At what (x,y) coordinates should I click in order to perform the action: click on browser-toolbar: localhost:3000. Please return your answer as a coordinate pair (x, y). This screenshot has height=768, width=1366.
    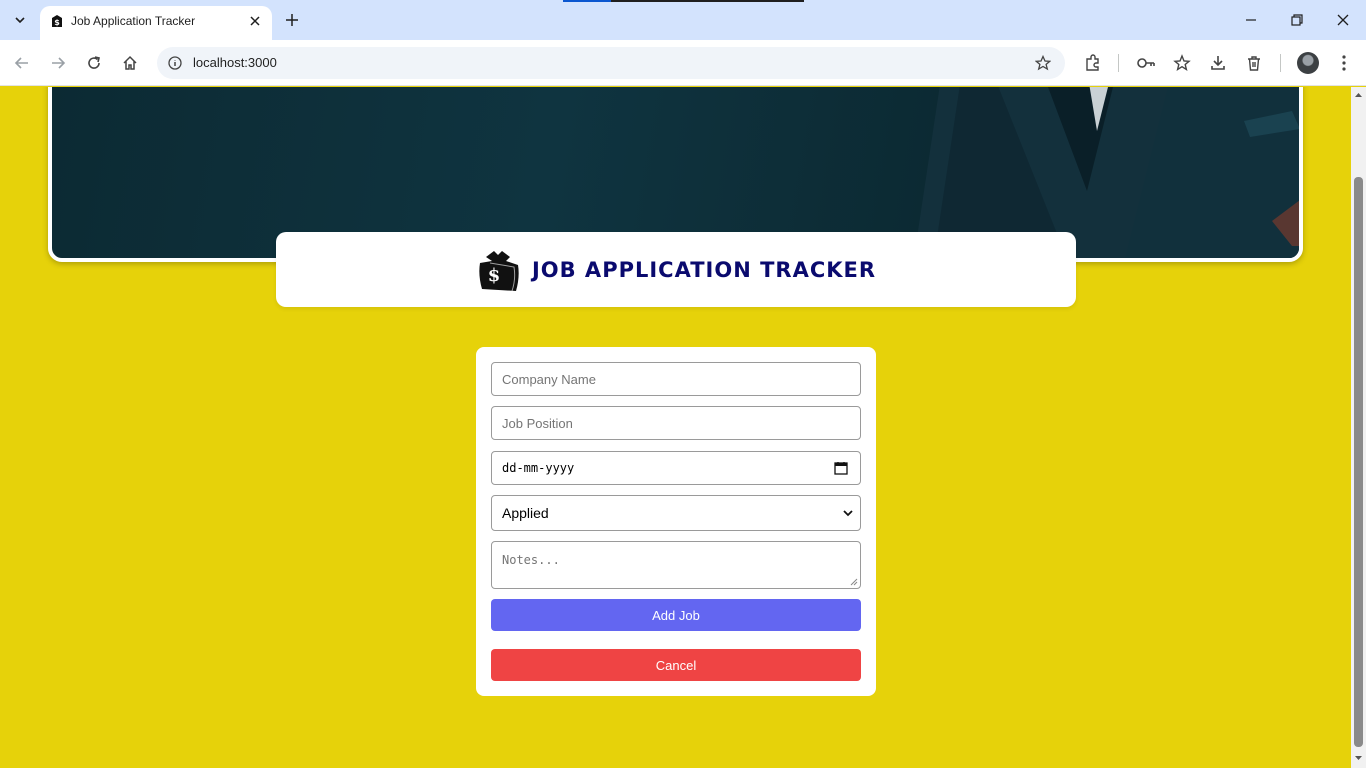
    Looking at the image, I should click on (683, 63).